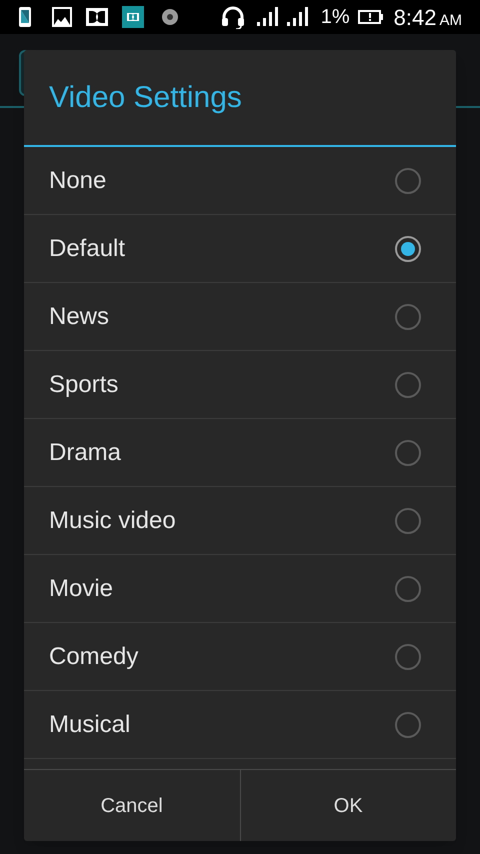  Describe the element at coordinates (145, 98) in the screenshot. I see `dialog-title: Video Settings` at that location.